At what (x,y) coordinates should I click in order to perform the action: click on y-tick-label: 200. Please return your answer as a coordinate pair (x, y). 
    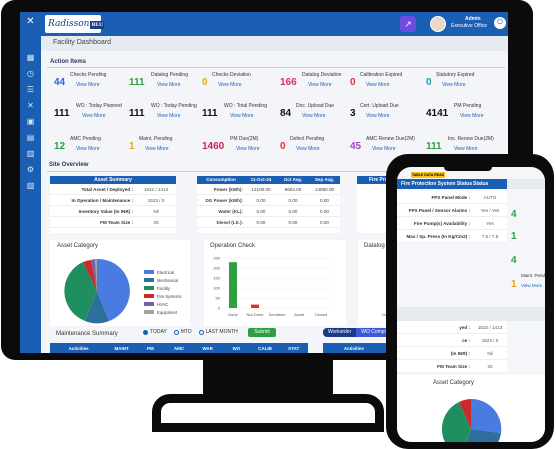
    Looking at the image, I should click on (216, 268).